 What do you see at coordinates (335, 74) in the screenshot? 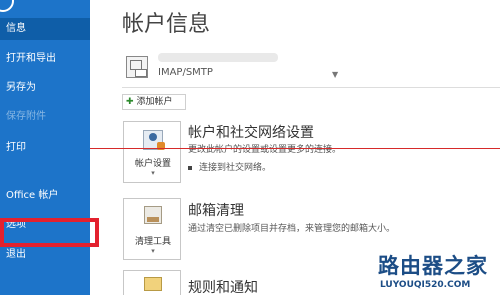
I see `chevron-down-icon: ▼` at bounding box center [335, 74].